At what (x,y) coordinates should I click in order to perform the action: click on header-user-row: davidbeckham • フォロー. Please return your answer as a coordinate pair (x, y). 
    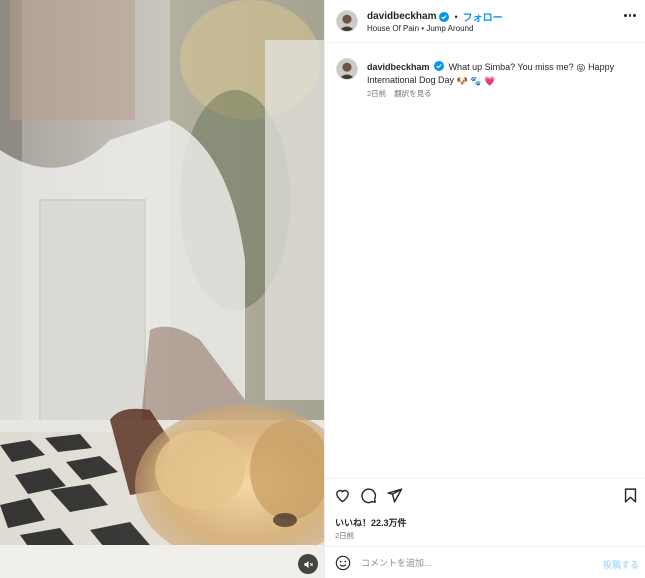
    Looking at the image, I should click on (435, 16).